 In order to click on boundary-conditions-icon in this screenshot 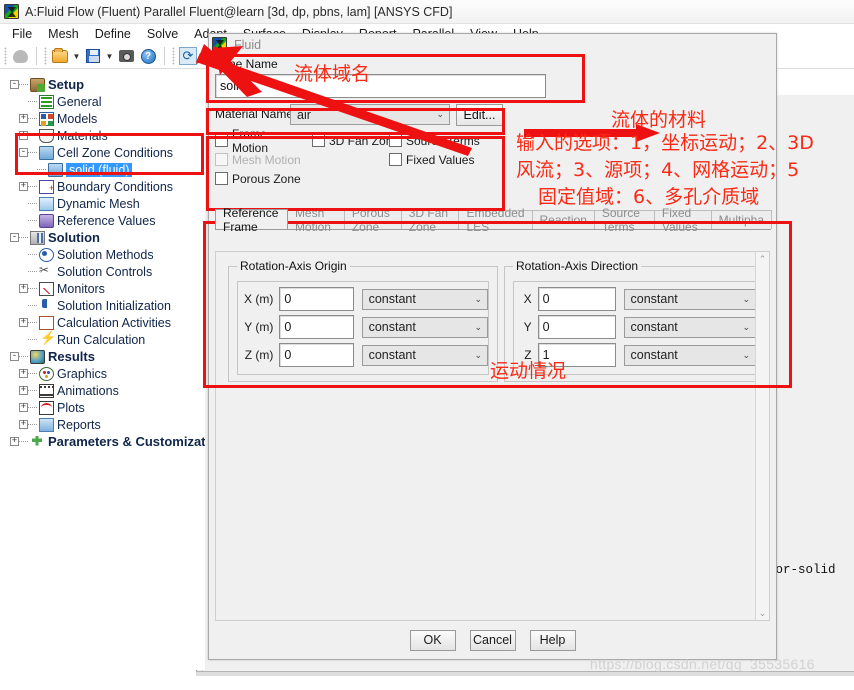, I will do `click(46, 186)`.